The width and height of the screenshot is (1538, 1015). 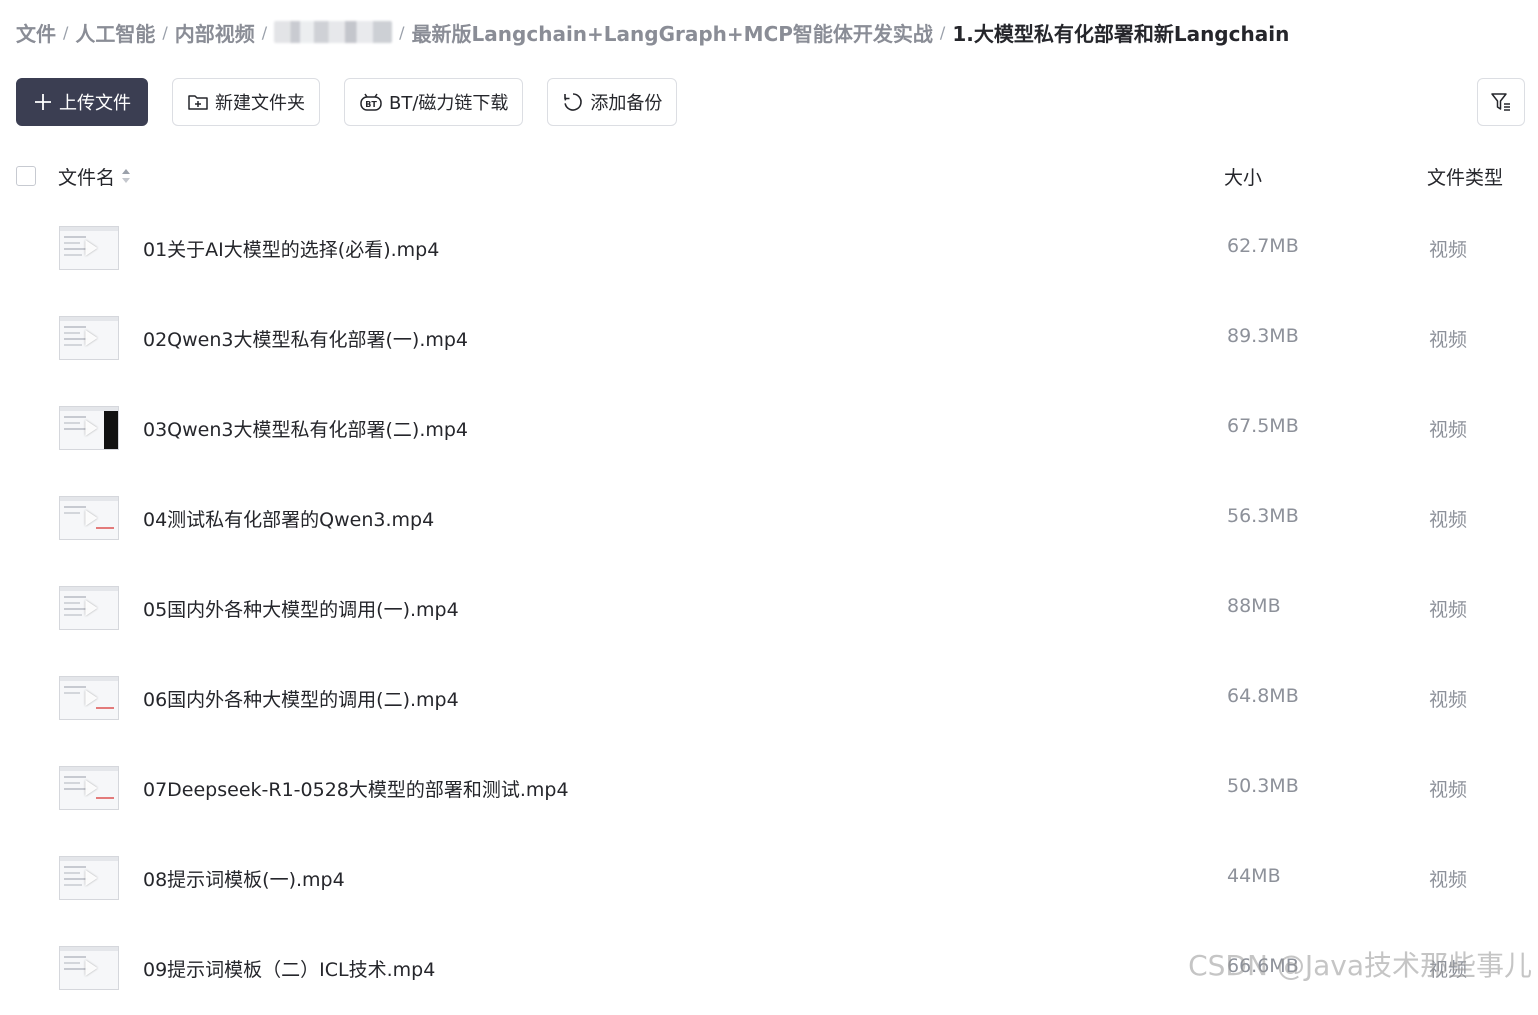 What do you see at coordinates (769, 430) in the screenshot?
I see `table-row: 03Qwen3大模型私有化部署(二).mp4 67.5MB 视频` at bounding box center [769, 430].